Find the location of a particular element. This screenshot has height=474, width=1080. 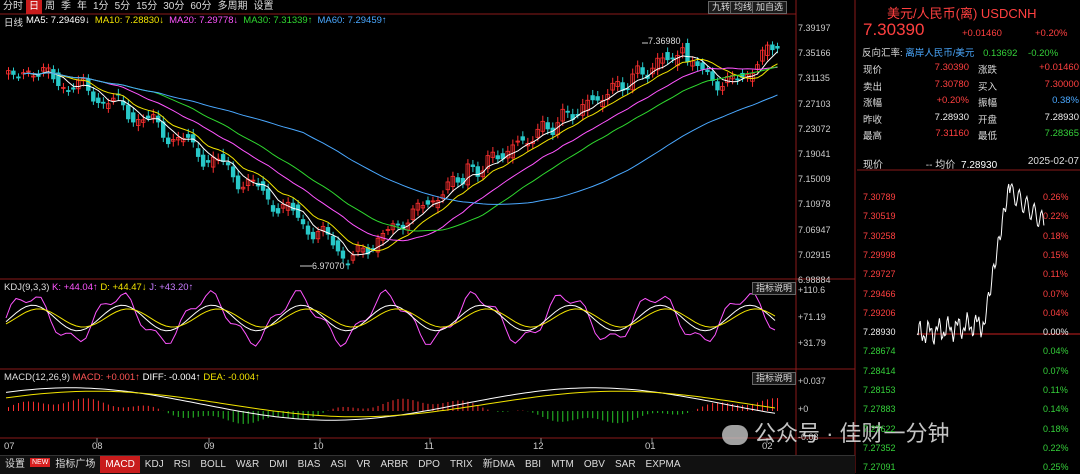

period-4: 年 is located at coordinates (82, 7).